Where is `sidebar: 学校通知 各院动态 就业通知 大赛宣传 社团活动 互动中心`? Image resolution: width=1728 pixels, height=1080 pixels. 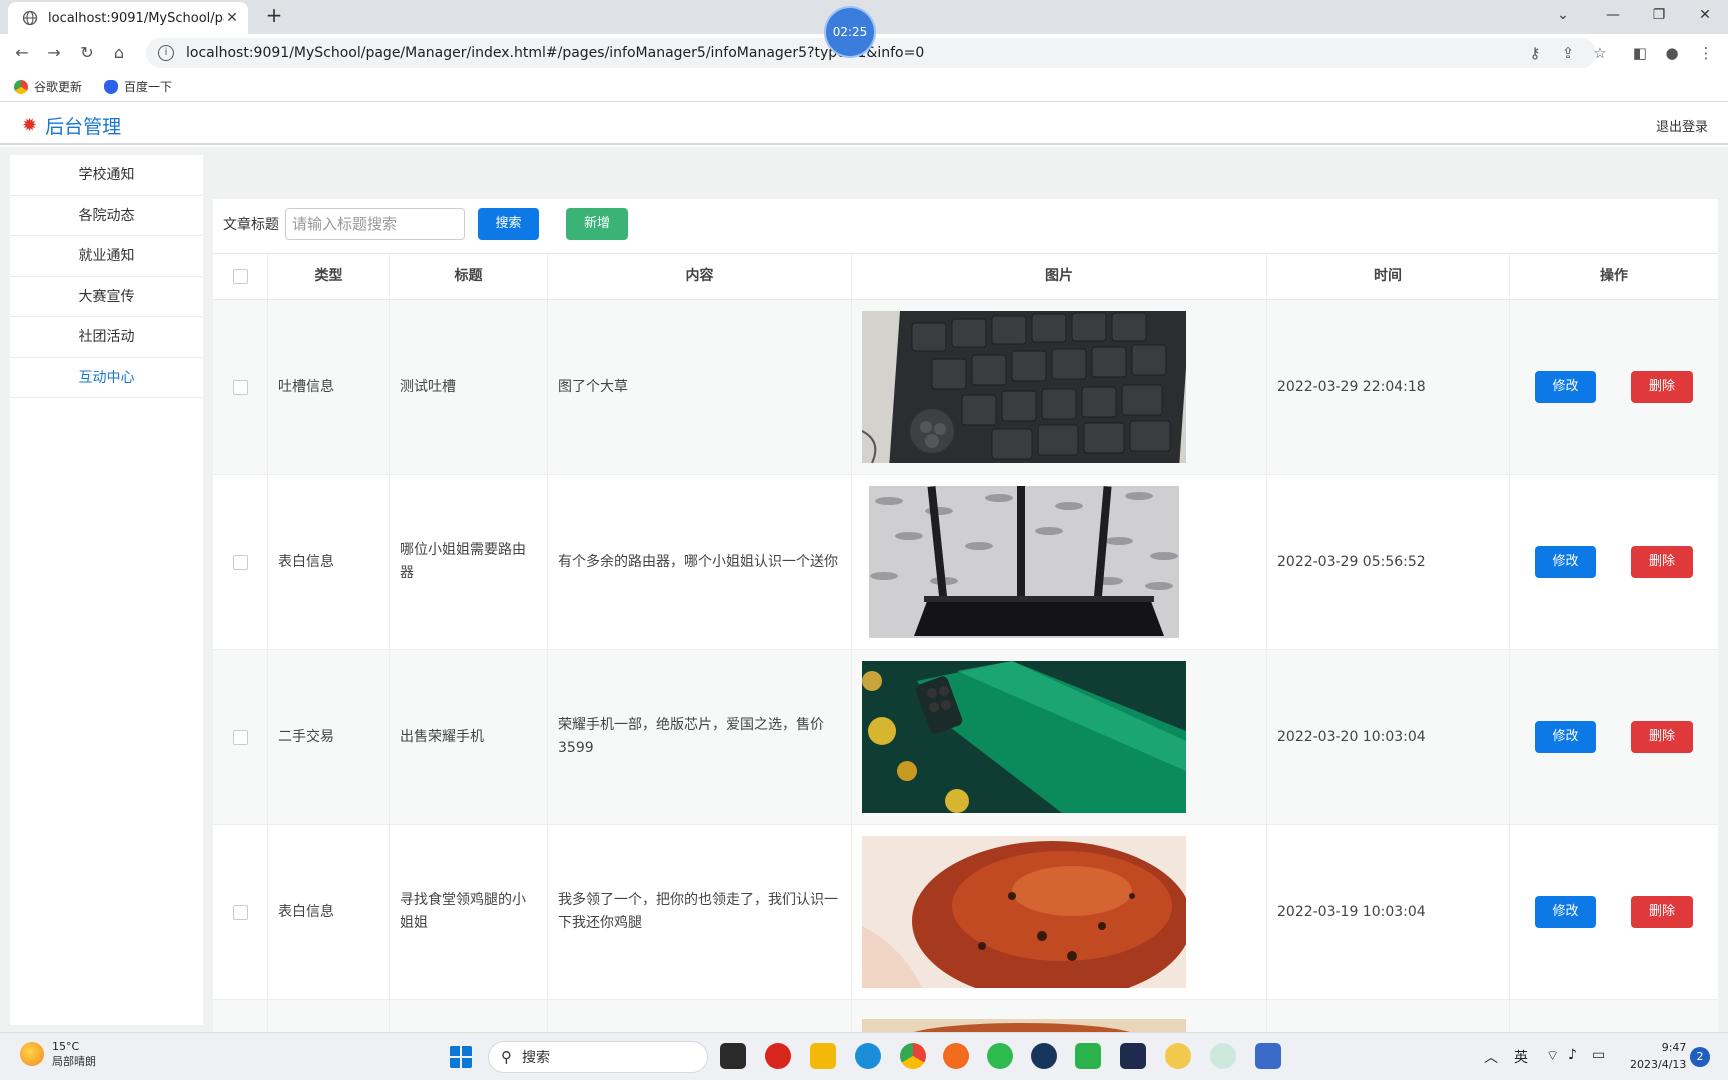
sidebar: 学校通知 各院动态 就业通知 大赛宣传 社团活动 互动中心 is located at coordinates (106, 590).